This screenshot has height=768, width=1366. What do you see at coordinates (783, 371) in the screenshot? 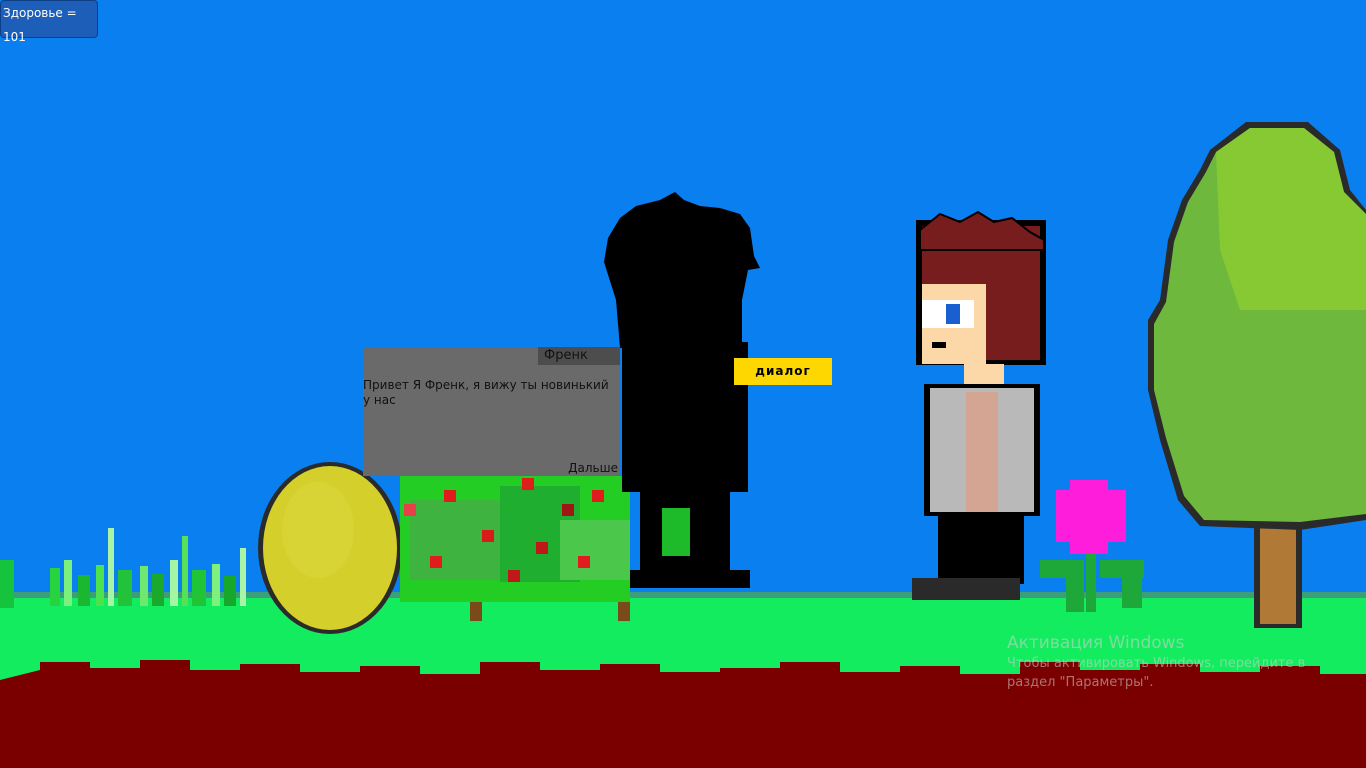
I see `start-dialog-button: диалог` at bounding box center [783, 371].